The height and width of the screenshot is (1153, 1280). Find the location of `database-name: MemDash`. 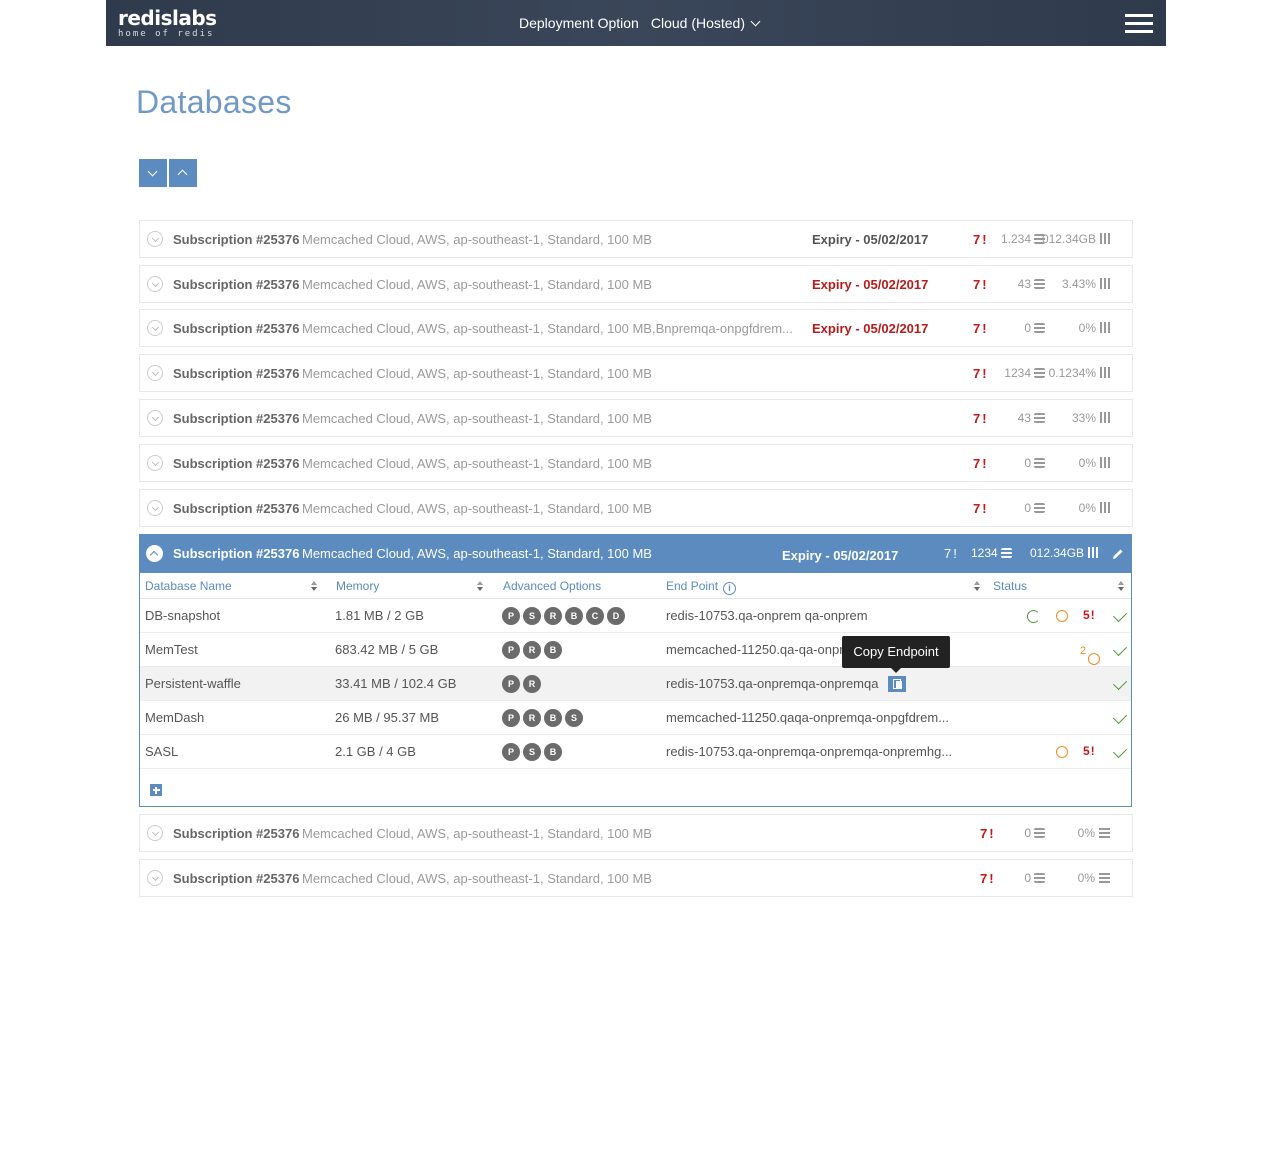

database-name: MemDash is located at coordinates (174, 717).